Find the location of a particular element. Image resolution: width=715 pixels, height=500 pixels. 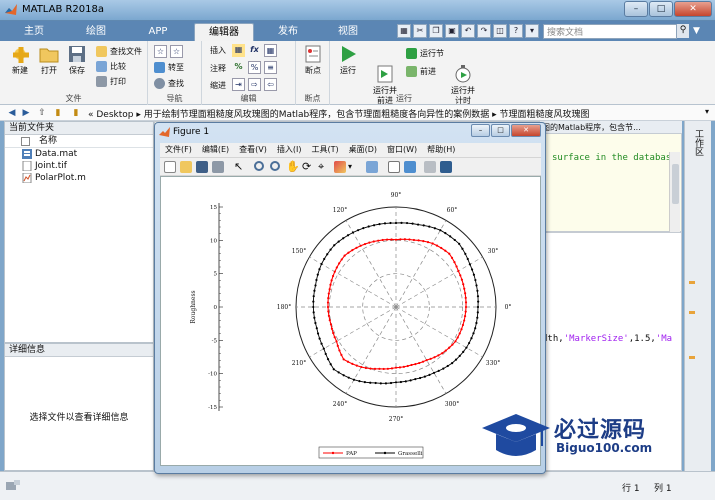

tab-editor: 编辑器 is located at coordinates (224, 32).